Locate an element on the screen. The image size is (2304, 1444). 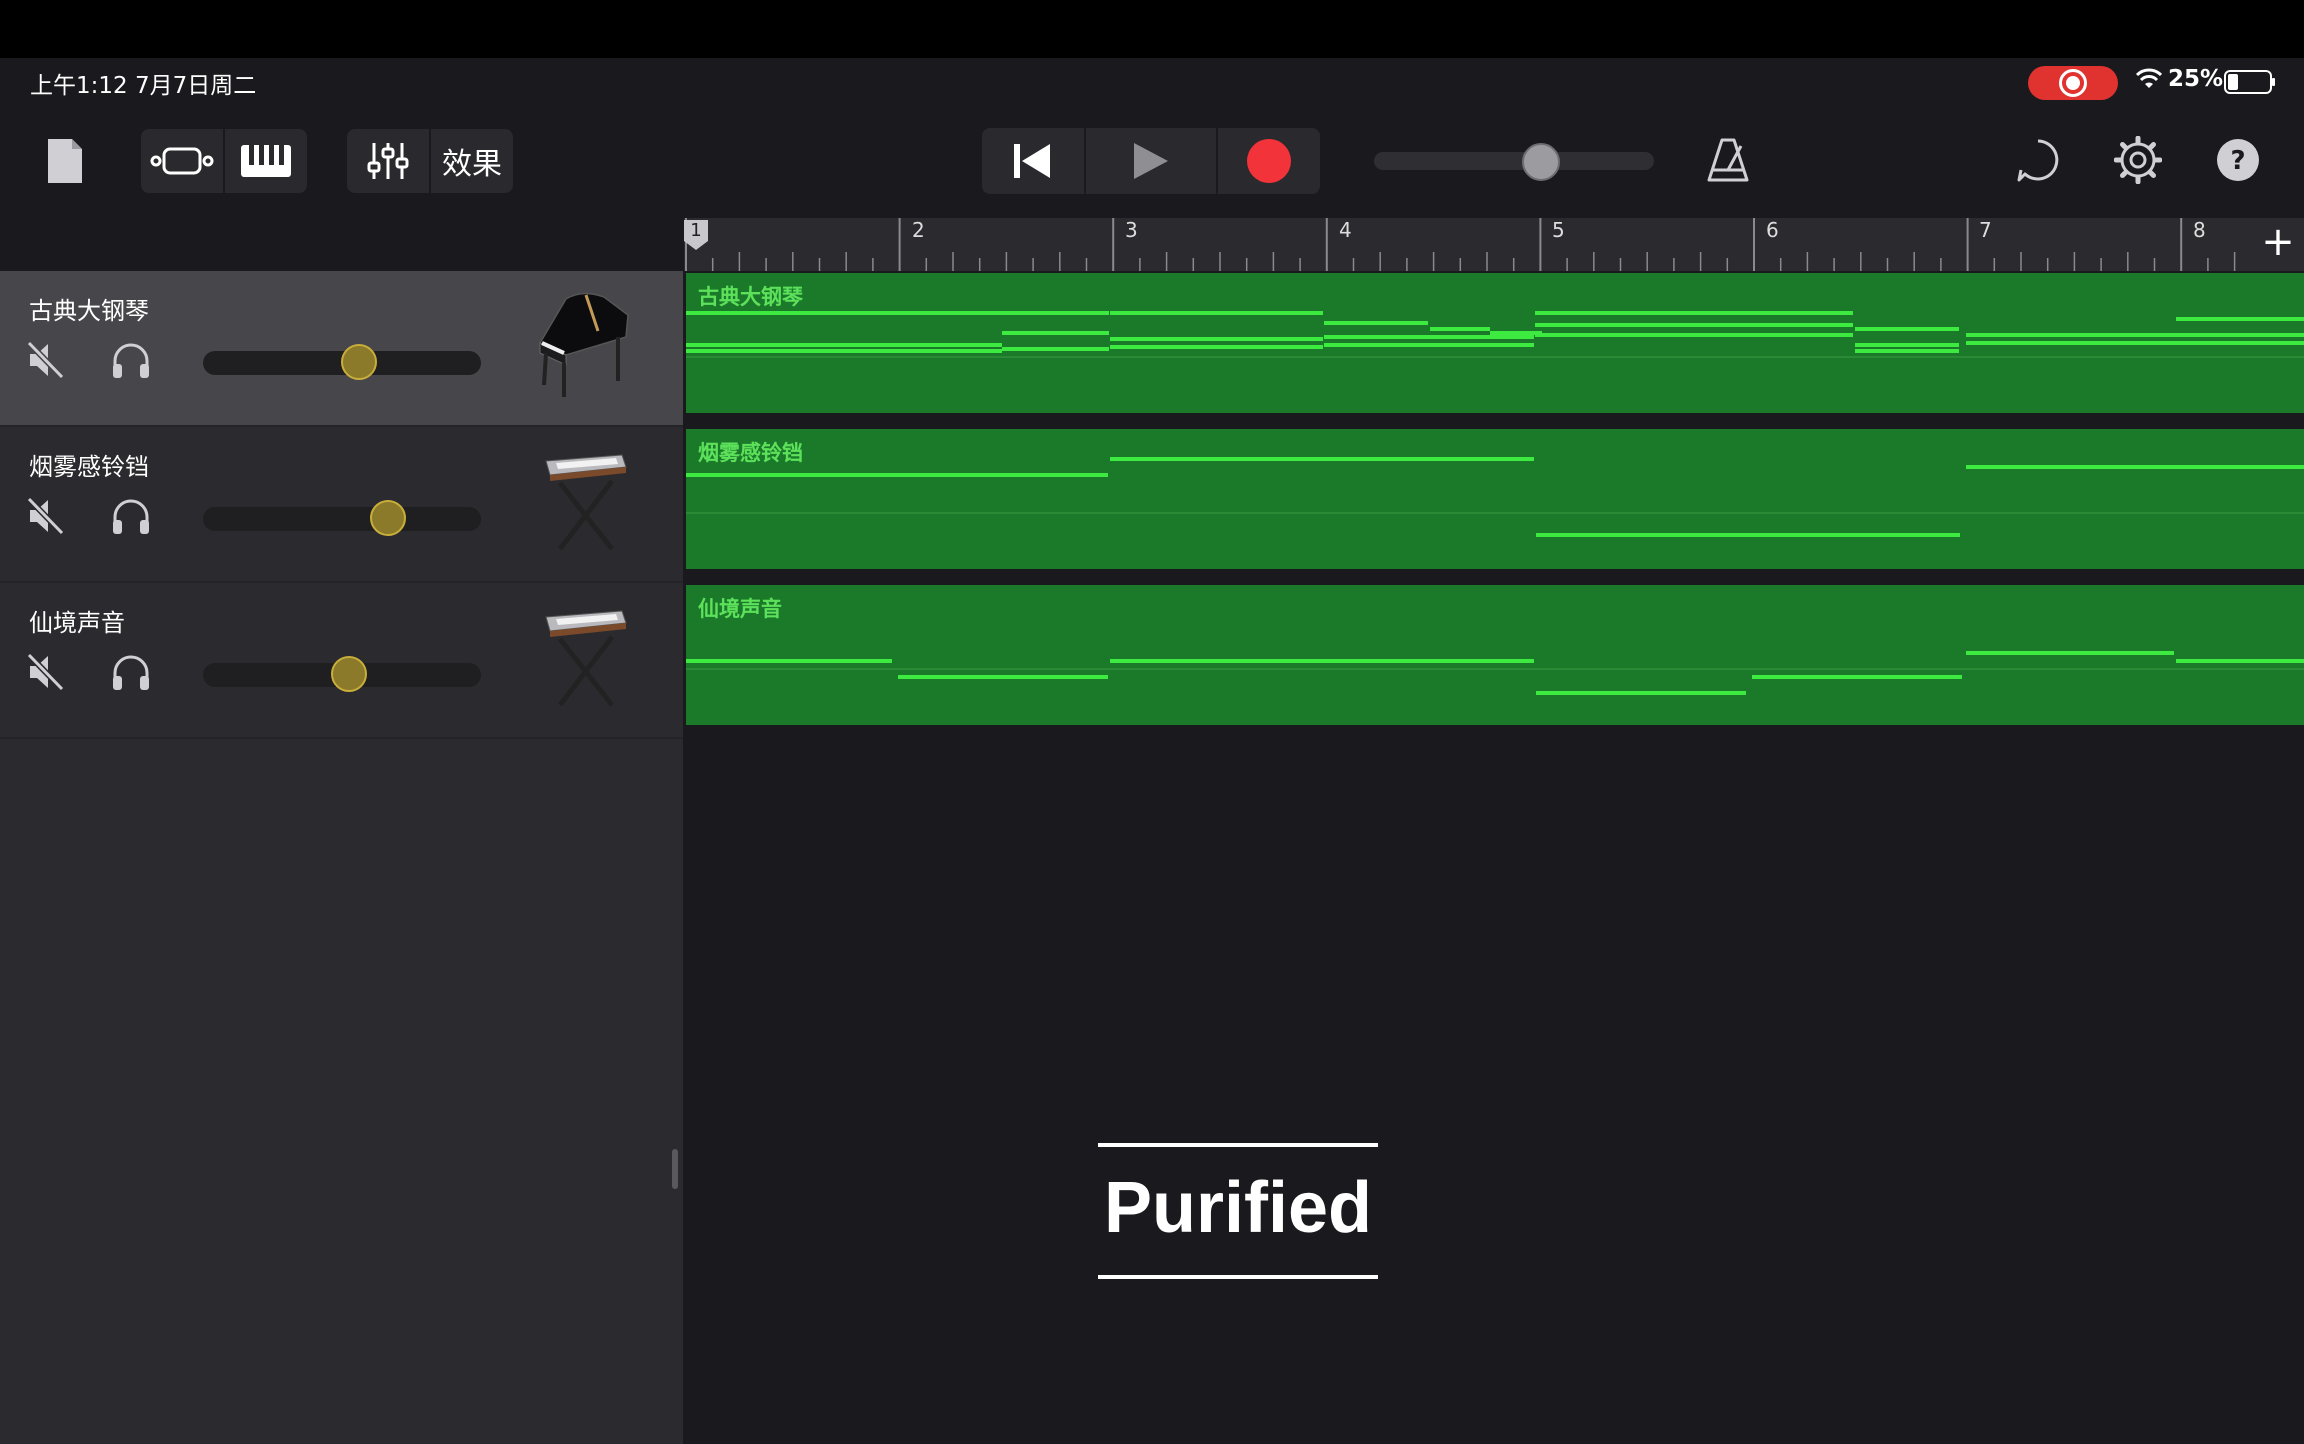
track-name: 烟雾感铃铛 is located at coordinates (89, 467).